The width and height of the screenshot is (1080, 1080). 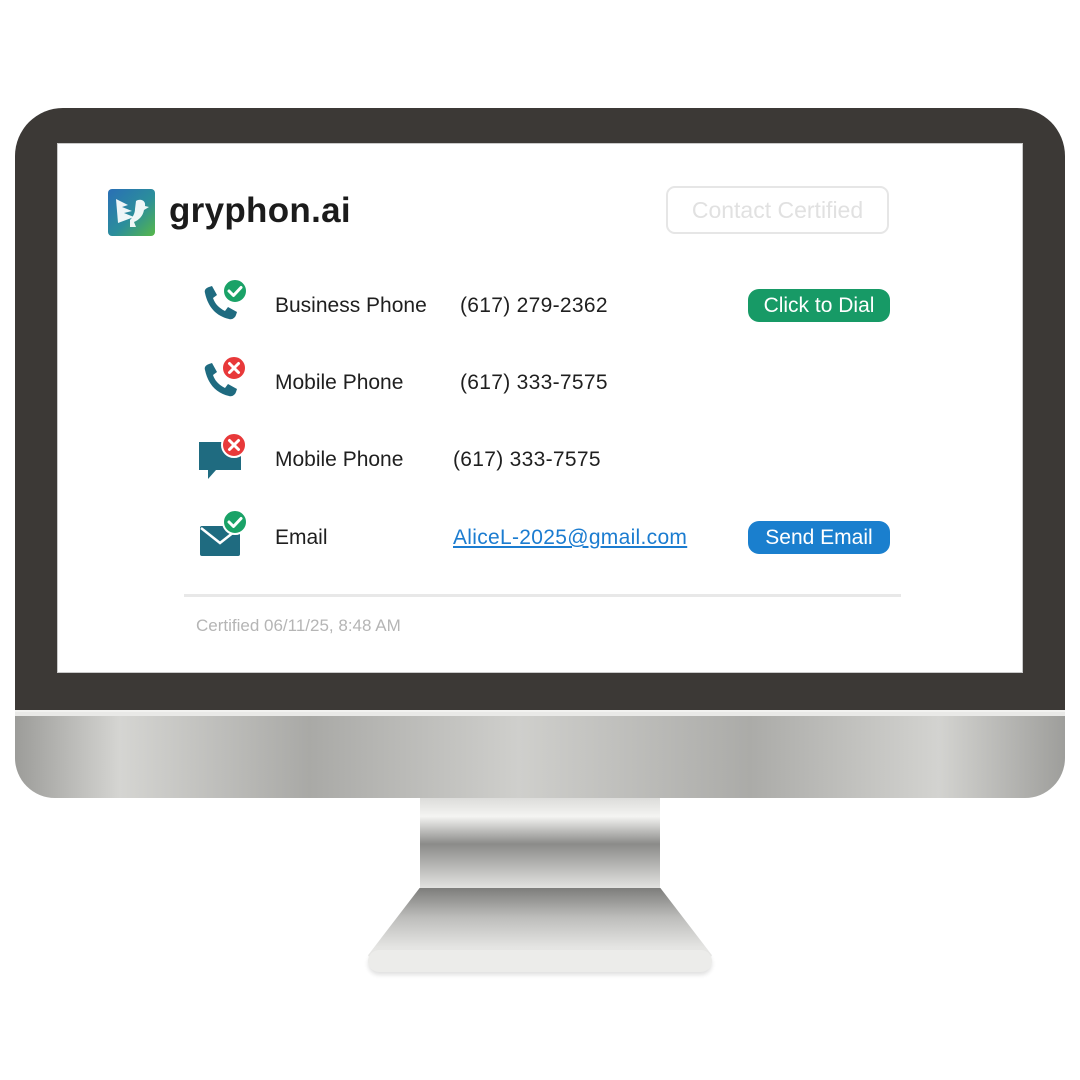 I want to click on certified-timestamp: Certified 06/11/25, 8:48 AM, so click(x=298, y=625).